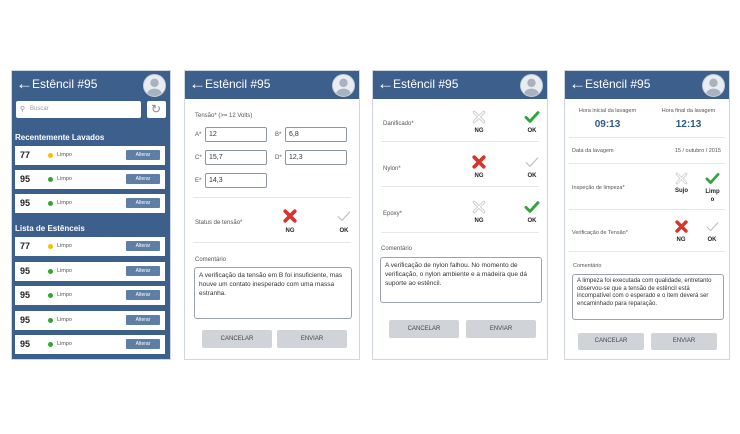 The width and height of the screenshot is (740, 434). Describe the element at coordinates (236, 180) in the screenshot. I see `field-e-input: 14,3` at that location.